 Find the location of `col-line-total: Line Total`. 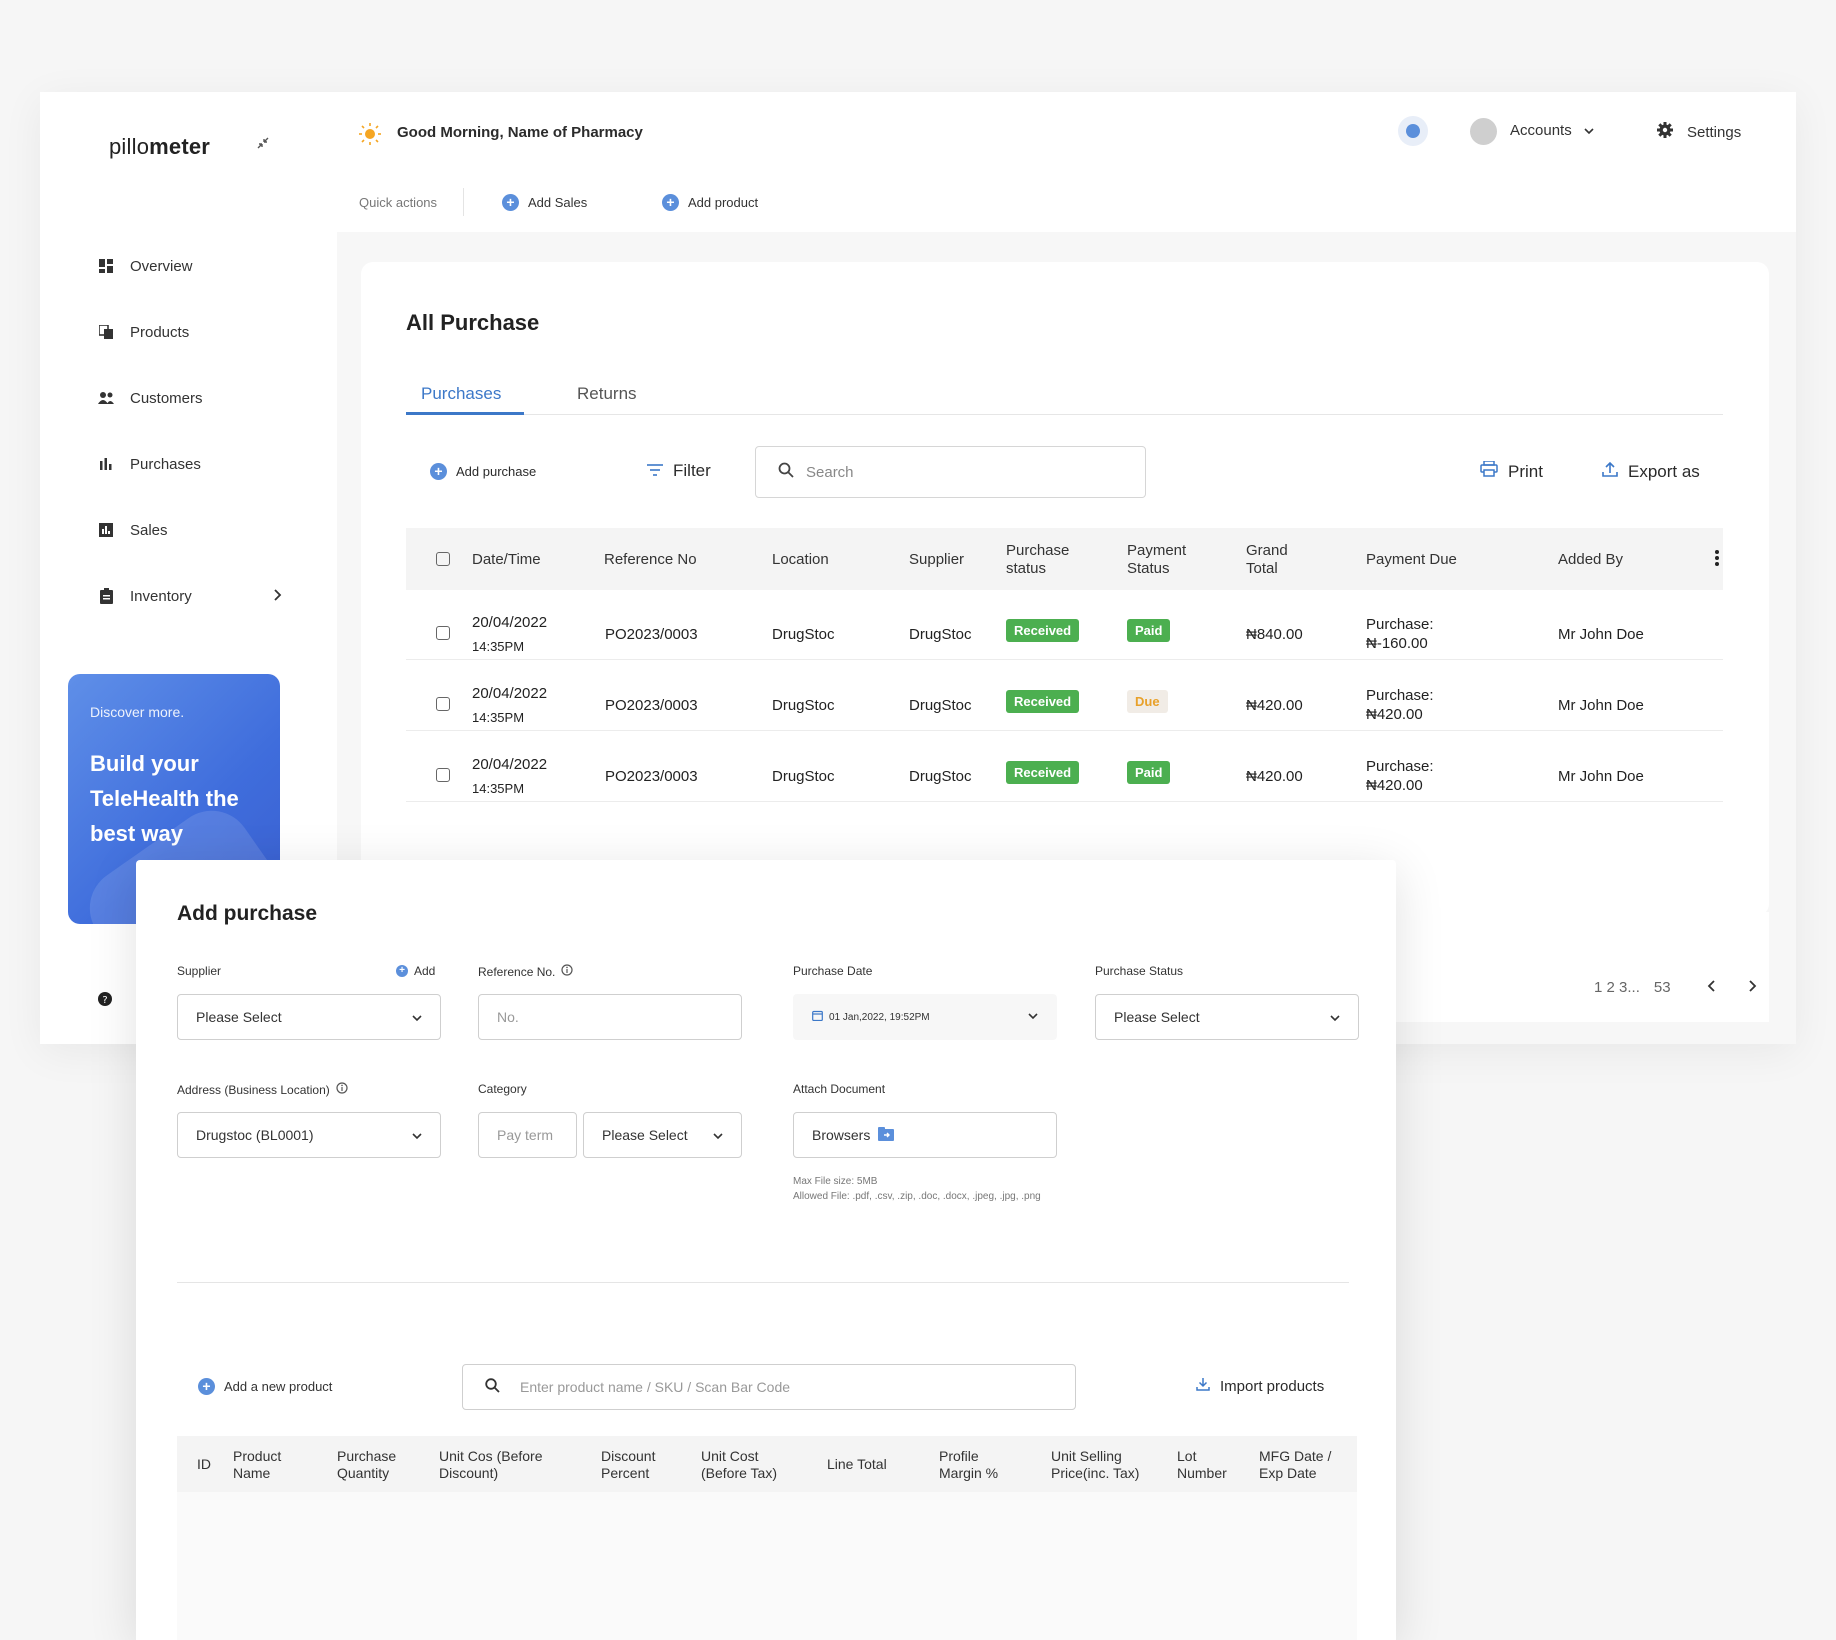

col-line-total: Line Total is located at coordinates (857, 1464).